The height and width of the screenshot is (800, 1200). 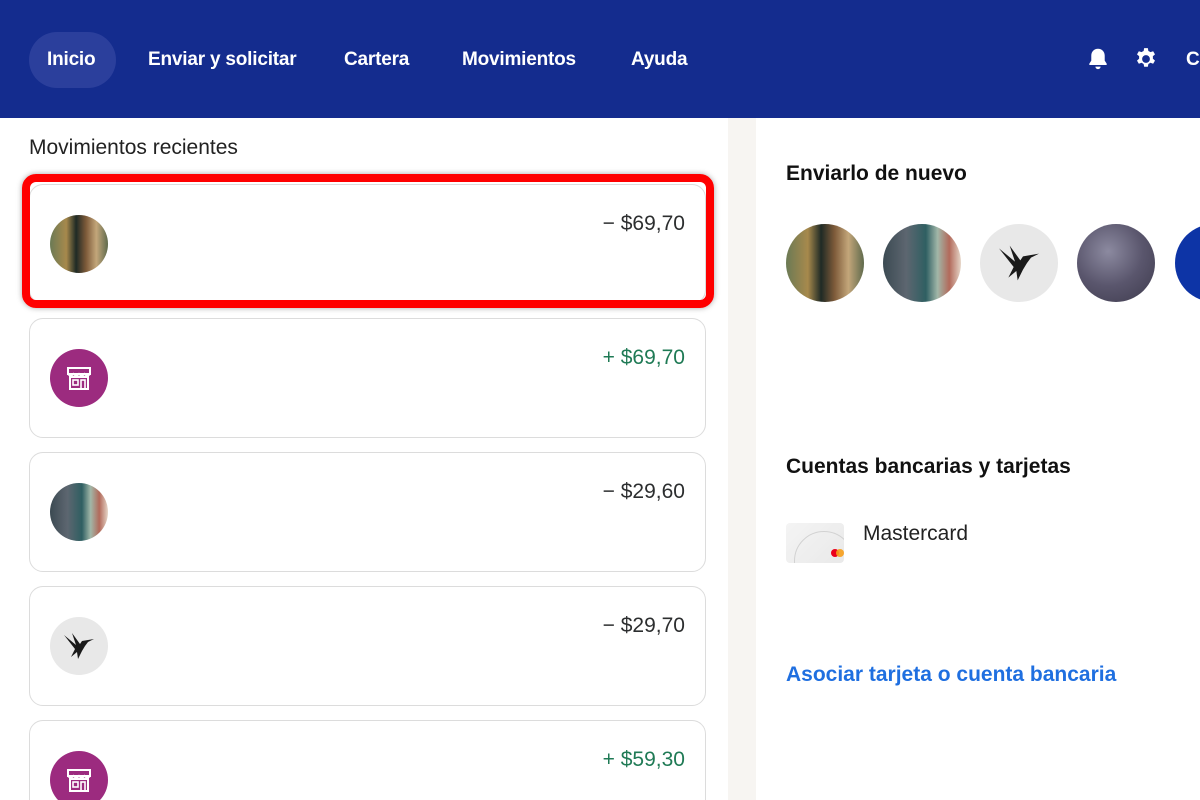 I want to click on nav-item-truncated: C, so click(x=1193, y=60).